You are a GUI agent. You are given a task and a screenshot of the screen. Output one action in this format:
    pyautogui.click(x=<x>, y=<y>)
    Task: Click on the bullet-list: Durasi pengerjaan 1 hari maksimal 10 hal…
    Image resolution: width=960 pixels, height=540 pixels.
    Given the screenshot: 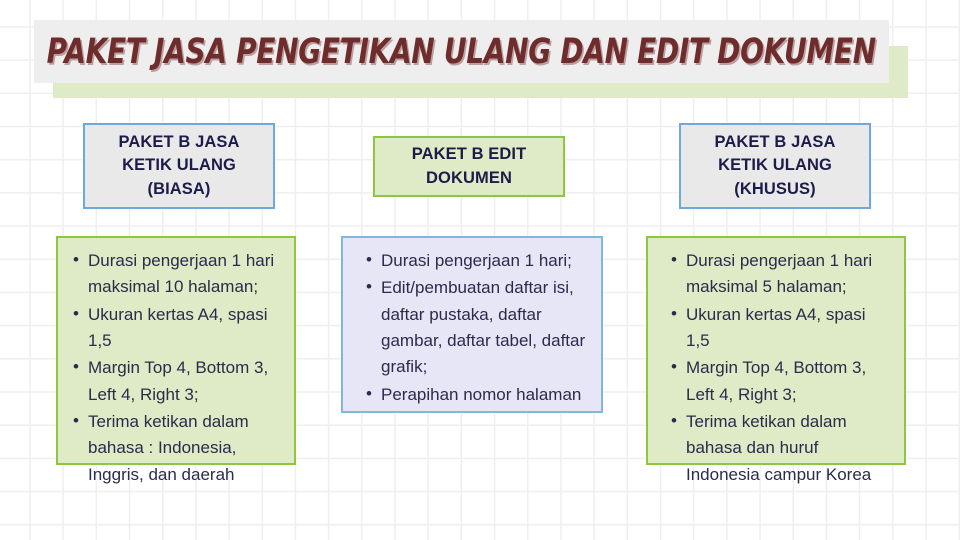 What is the action you would take?
    pyautogui.click(x=174, y=367)
    